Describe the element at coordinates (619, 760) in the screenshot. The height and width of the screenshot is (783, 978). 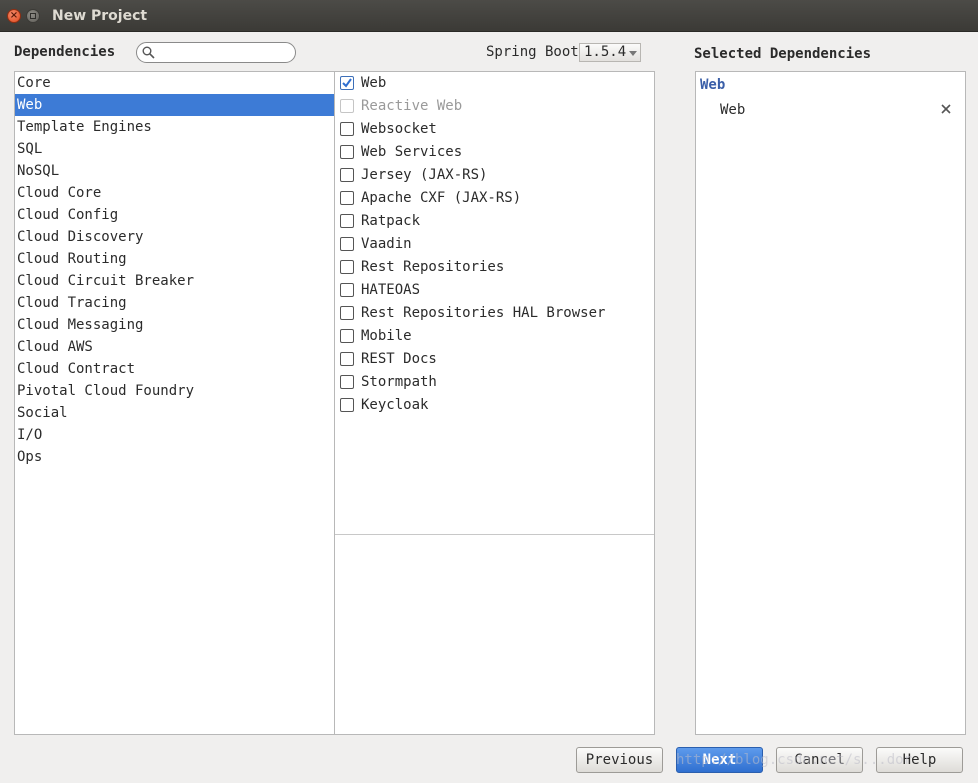
I see `previous-button: Previous` at that location.